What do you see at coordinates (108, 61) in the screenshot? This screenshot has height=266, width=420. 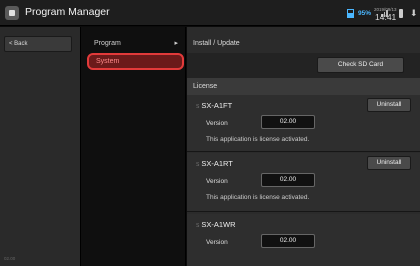 I see `nav-item-label: System` at bounding box center [108, 61].